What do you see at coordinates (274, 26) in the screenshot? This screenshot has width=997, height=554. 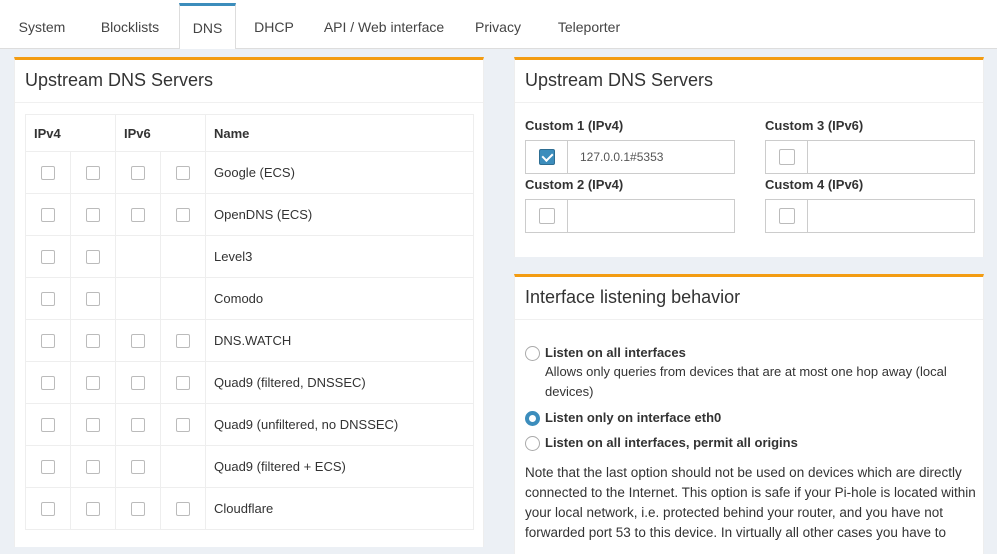 I see `tab-dhcp: DHCP` at bounding box center [274, 26].